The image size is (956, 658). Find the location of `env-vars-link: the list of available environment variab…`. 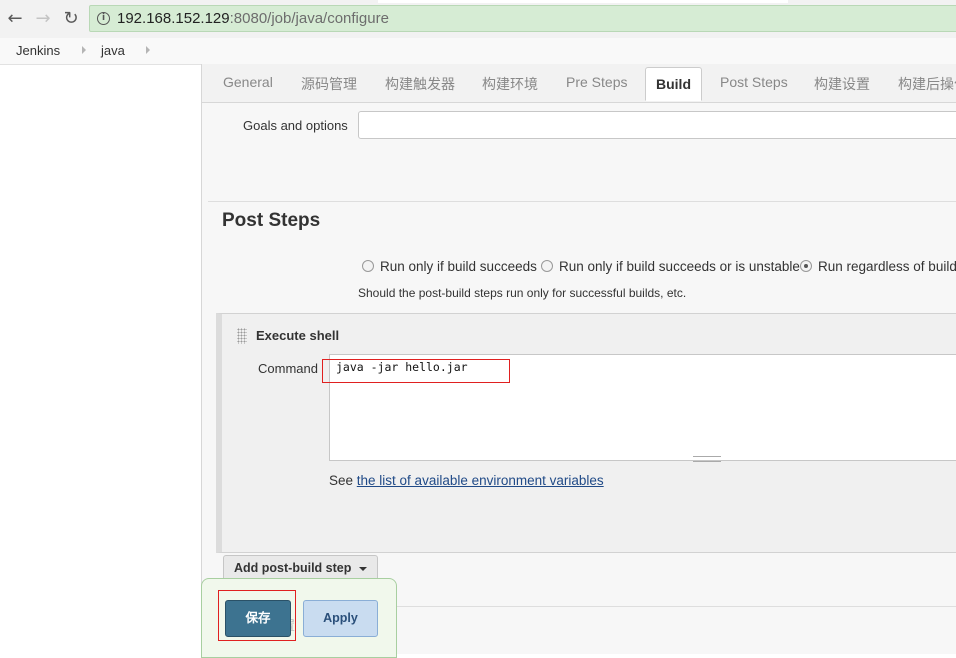

env-vars-link: the list of available environment variab… is located at coordinates (480, 480).